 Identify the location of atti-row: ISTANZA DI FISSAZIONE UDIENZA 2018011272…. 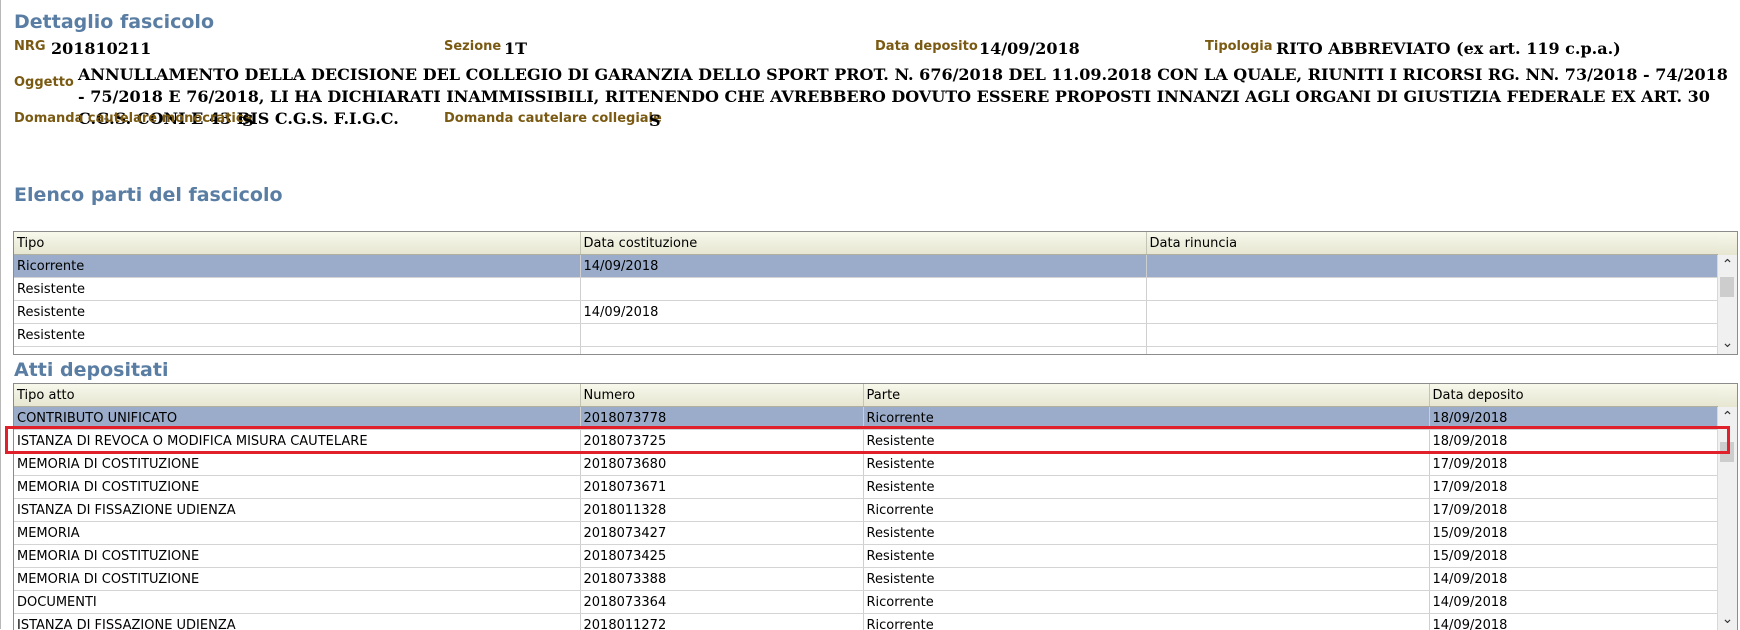
(866, 622).